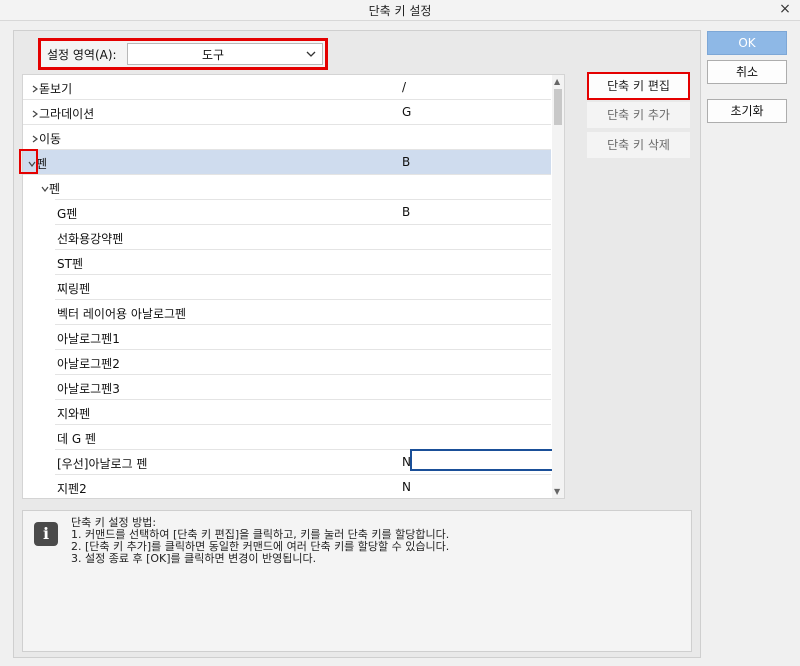 Image resolution: width=800 pixels, height=666 pixels. What do you see at coordinates (213, 55) in the screenshot?
I see `setting-area-value: 도구` at bounding box center [213, 55].